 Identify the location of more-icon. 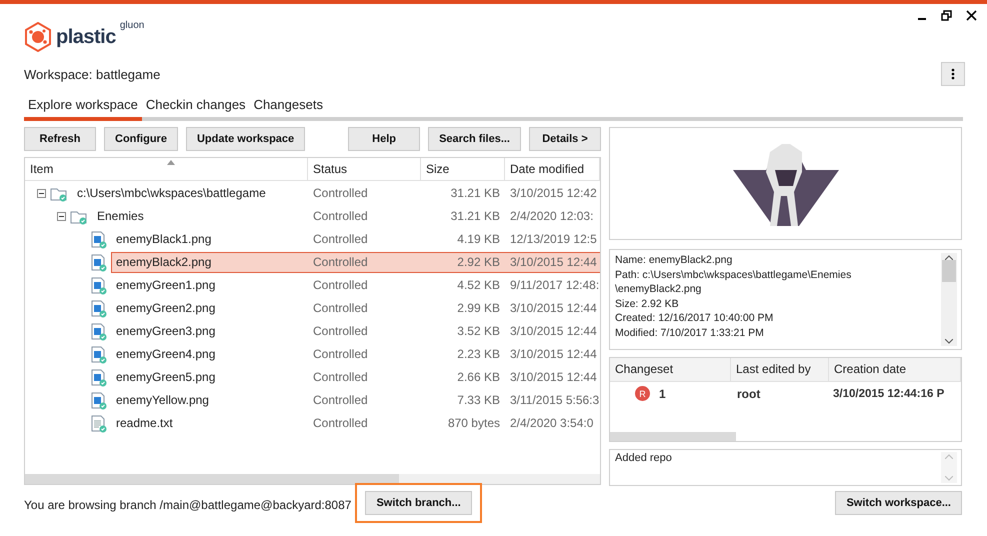
(953, 74).